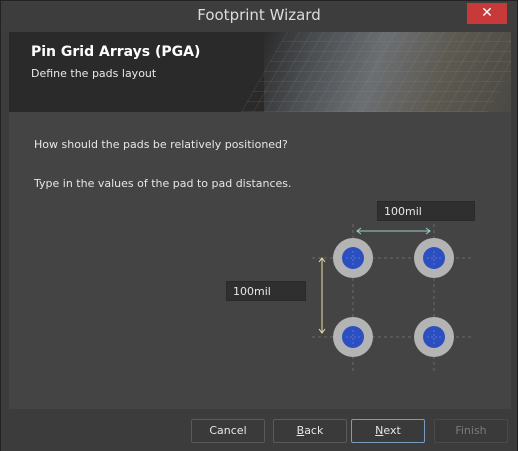 This screenshot has height=451, width=518. Describe the element at coordinates (322, 295) in the screenshot. I see `vertical-dimension-arrow` at that location.